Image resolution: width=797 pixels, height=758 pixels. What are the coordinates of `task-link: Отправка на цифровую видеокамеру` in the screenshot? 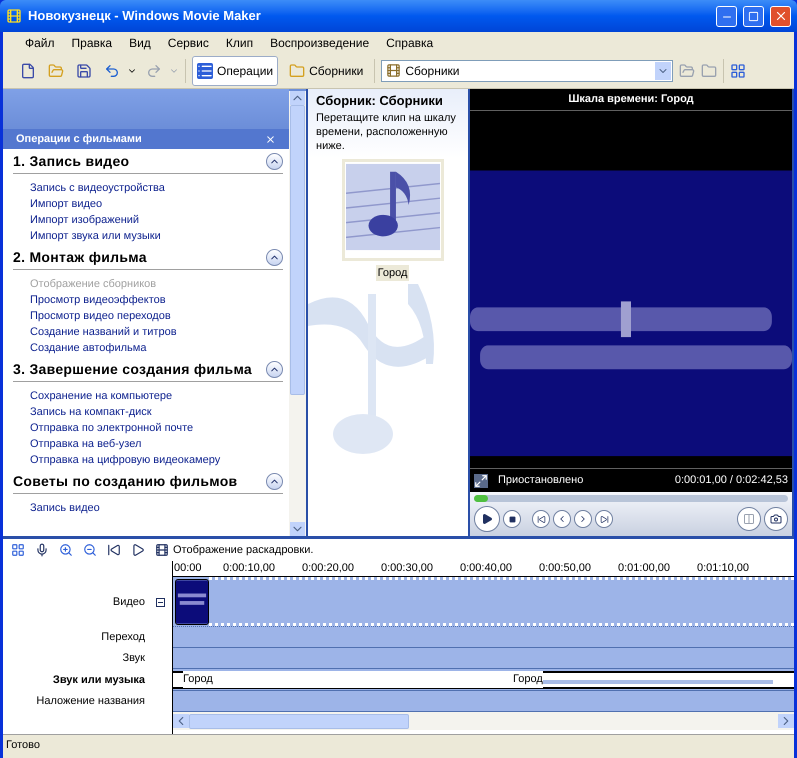 It's located at (156, 460).